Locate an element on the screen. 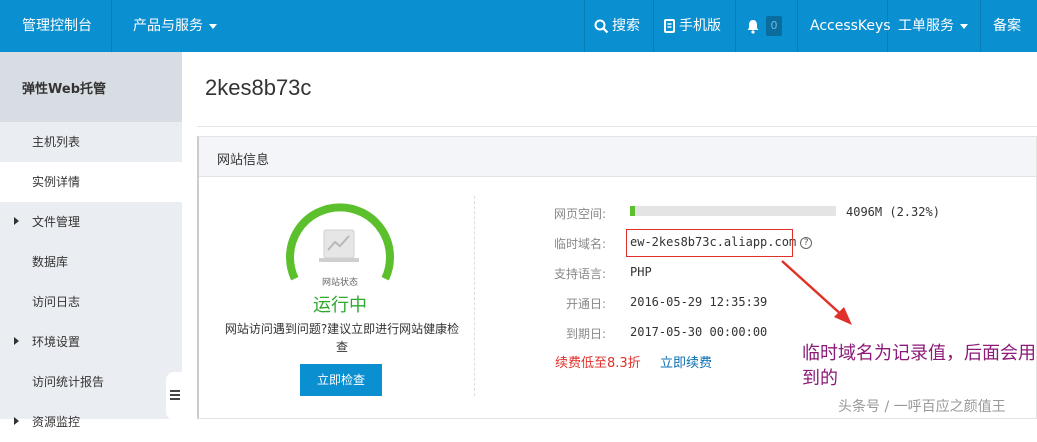  panel-title: 网站信息 is located at coordinates (243, 160).